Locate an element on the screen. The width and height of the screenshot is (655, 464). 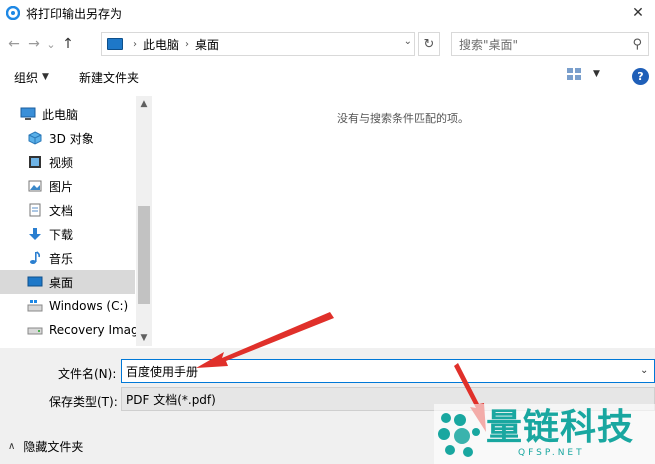
organize-button: 组织 ▼ is located at coordinates (31, 77).